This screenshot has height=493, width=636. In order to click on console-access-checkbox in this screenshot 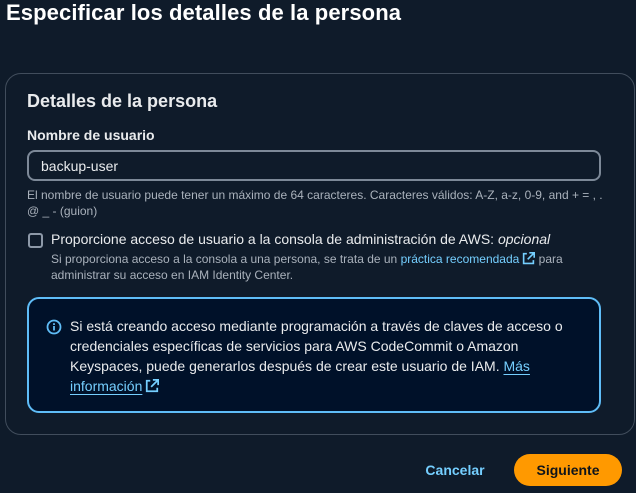, I will do `click(35, 240)`.